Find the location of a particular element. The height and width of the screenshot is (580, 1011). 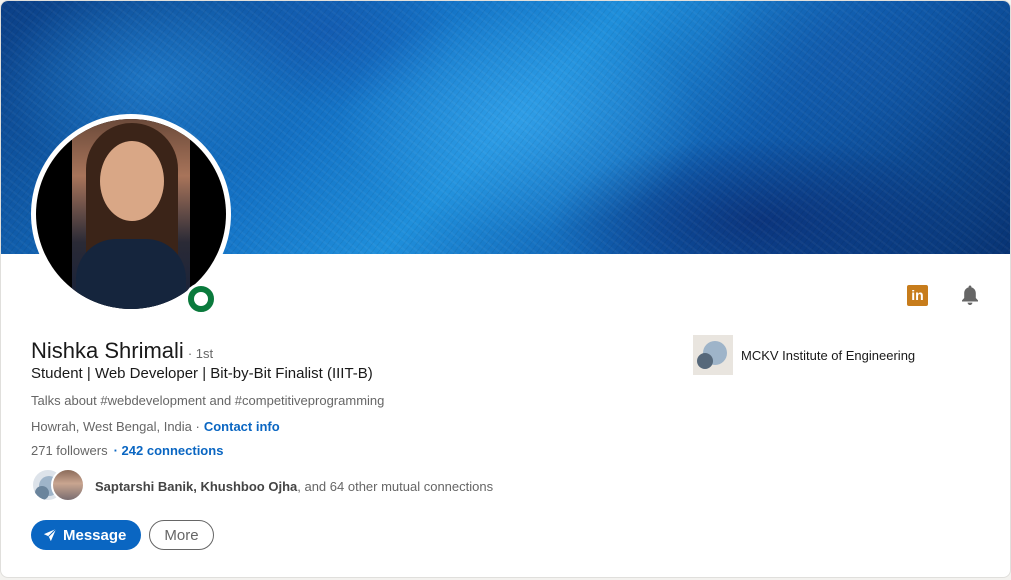

mutual-avatars is located at coordinates (58, 486).